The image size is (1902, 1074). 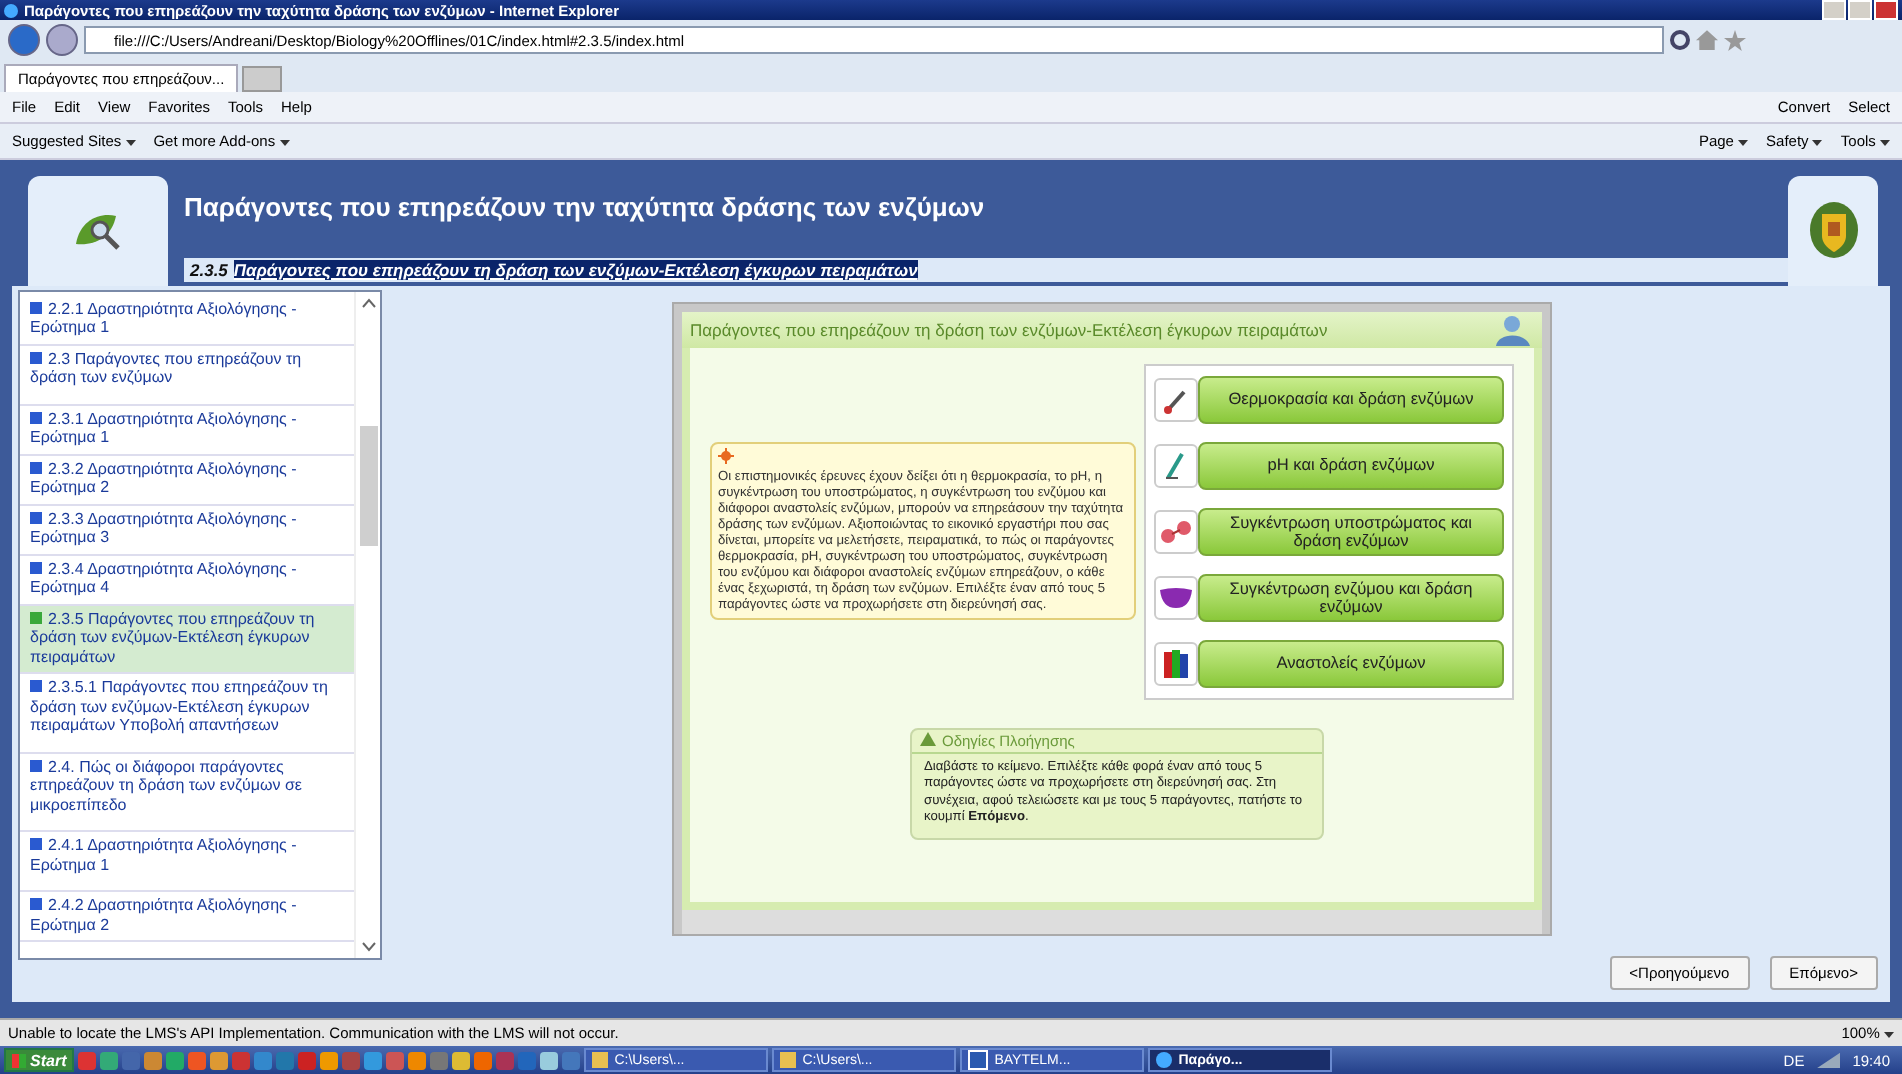 What do you see at coordinates (1833, 230) in the screenshot?
I see `emblem-icon` at bounding box center [1833, 230].